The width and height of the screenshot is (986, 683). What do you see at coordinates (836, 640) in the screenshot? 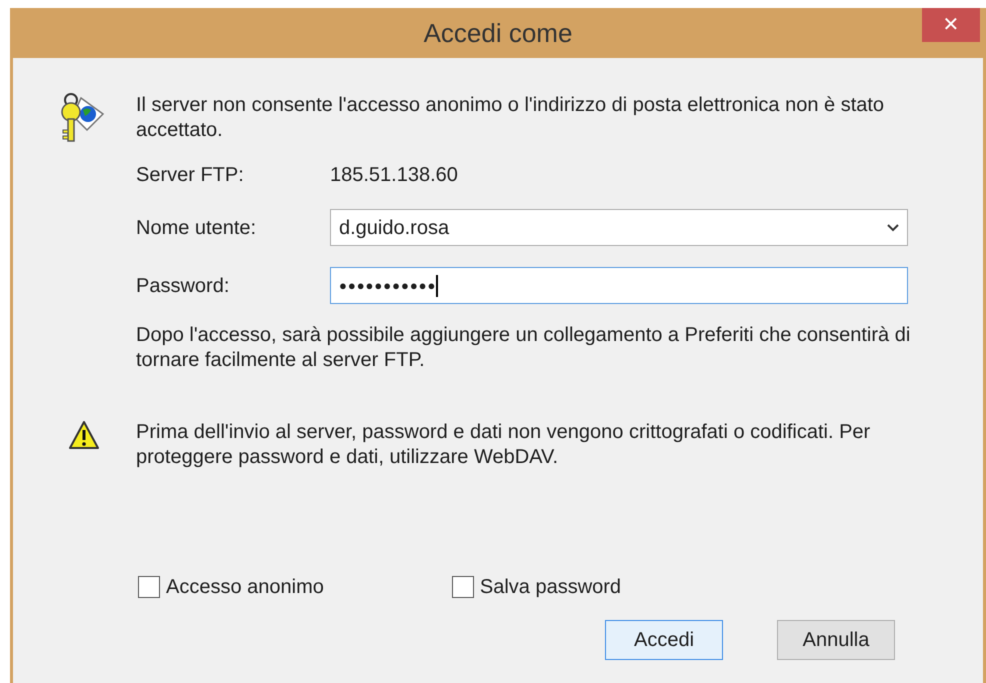
I see `dialog-button: Annulla` at bounding box center [836, 640].